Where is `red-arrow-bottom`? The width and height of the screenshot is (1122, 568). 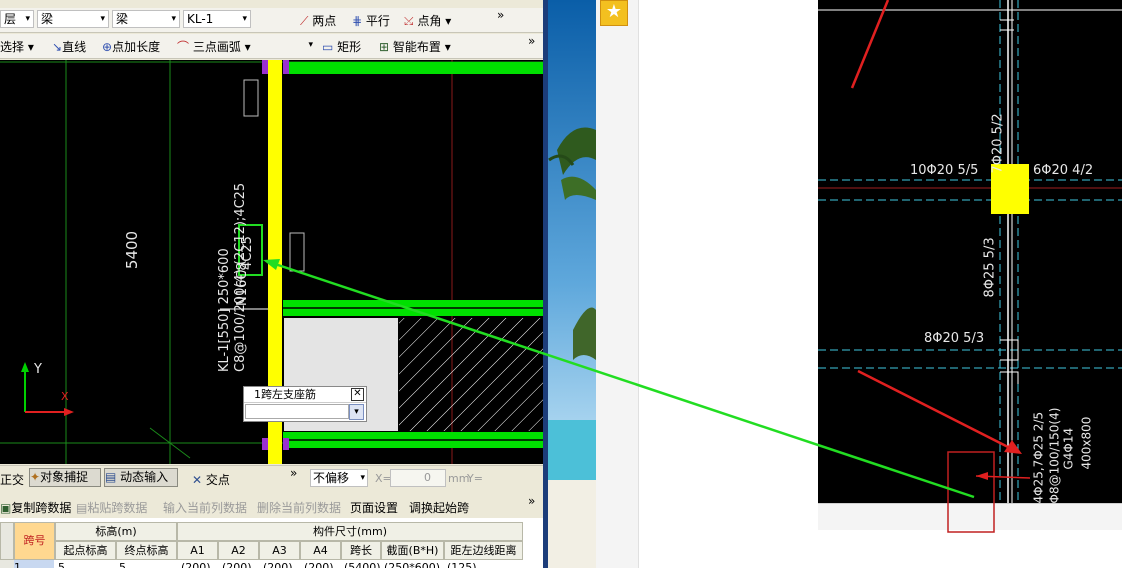
red-arrow-bottom is located at coordinates (934, 409).